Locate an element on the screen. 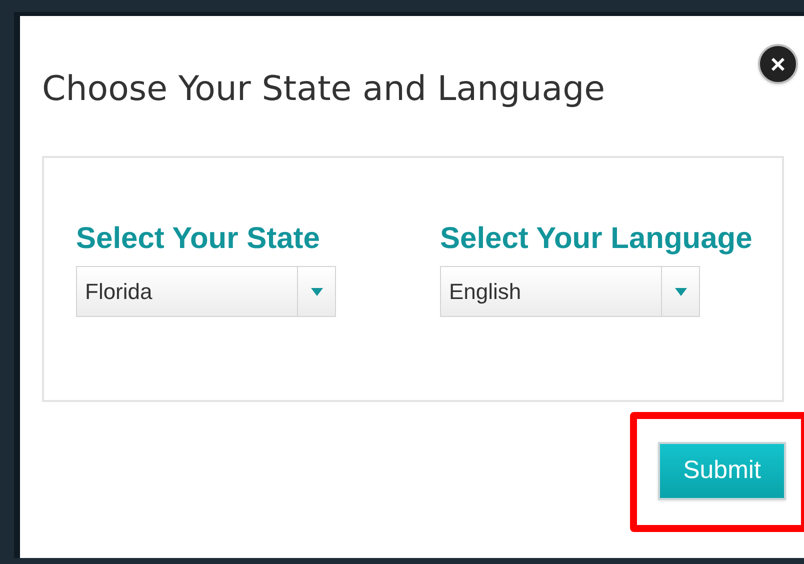 Image resolution: width=804 pixels, height=564 pixels. dropdown: English is located at coordinates (570, 291).